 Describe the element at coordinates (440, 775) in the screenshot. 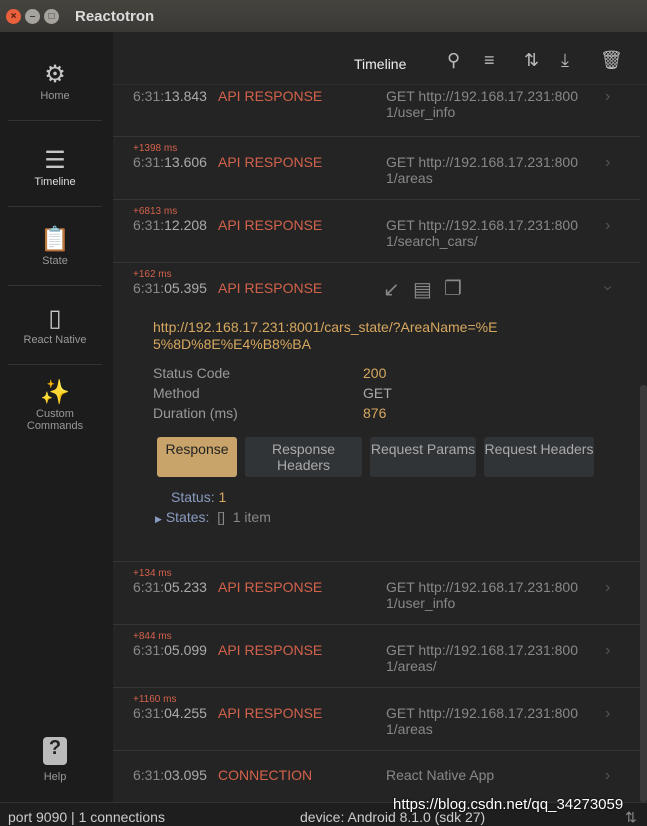

I see `event-summary: React Native App` at that location.